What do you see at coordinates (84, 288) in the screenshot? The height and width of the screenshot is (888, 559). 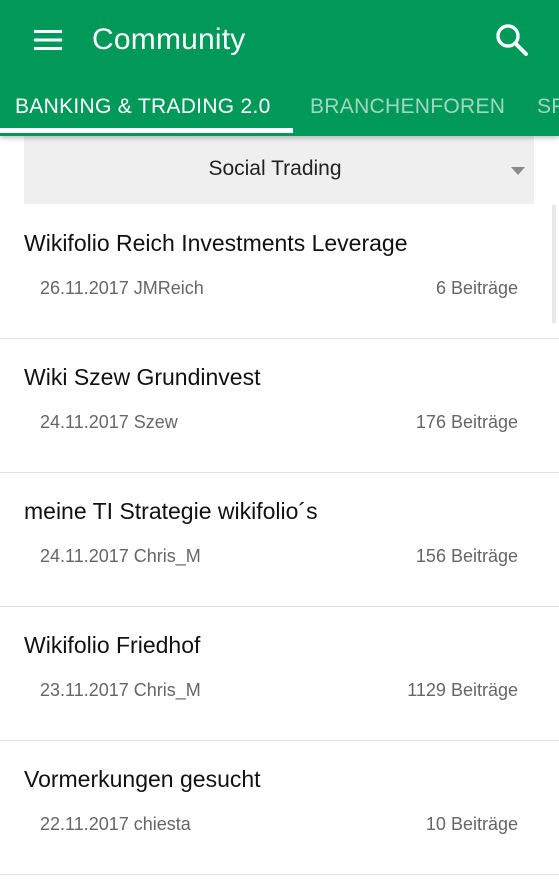 I see `thread-date: 26.11.2017` at bounding box center [84, 288].